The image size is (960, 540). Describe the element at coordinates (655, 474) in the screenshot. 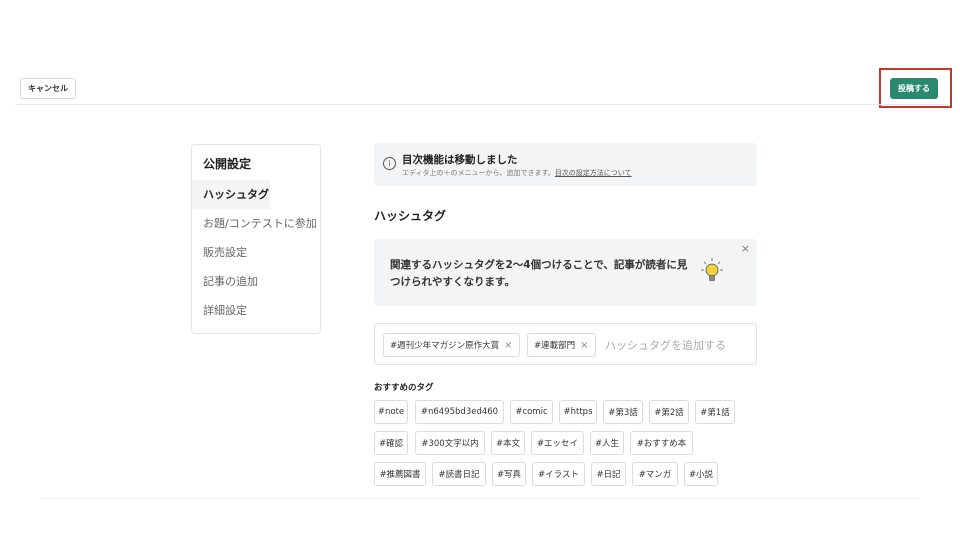

I see `recommended-tag: #マンガ` at that location.